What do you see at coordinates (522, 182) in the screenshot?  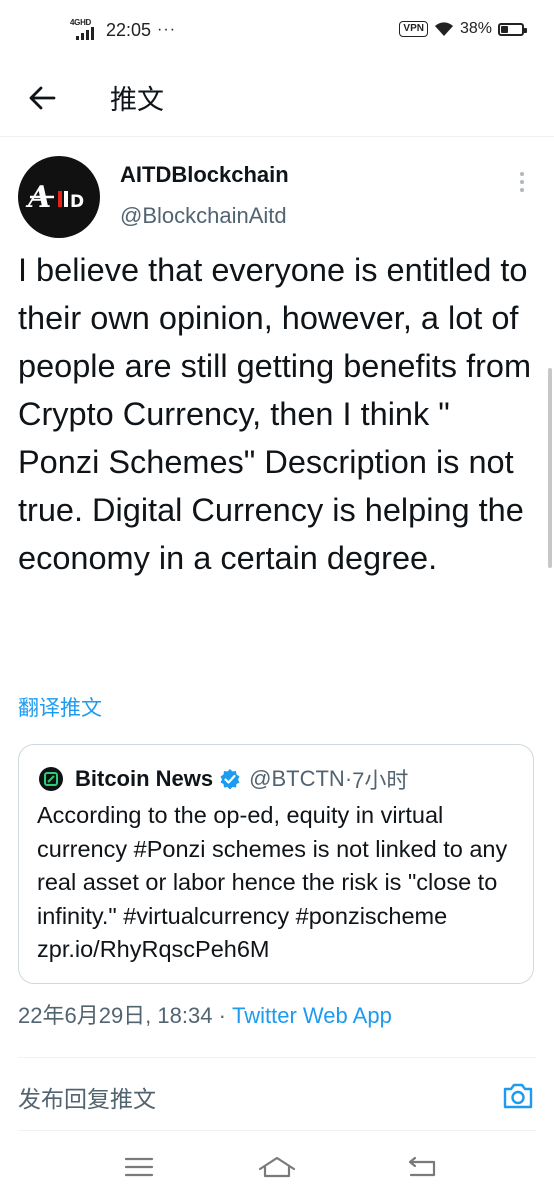 I see `more-vertical-icon` at bounding box center [522, 182].